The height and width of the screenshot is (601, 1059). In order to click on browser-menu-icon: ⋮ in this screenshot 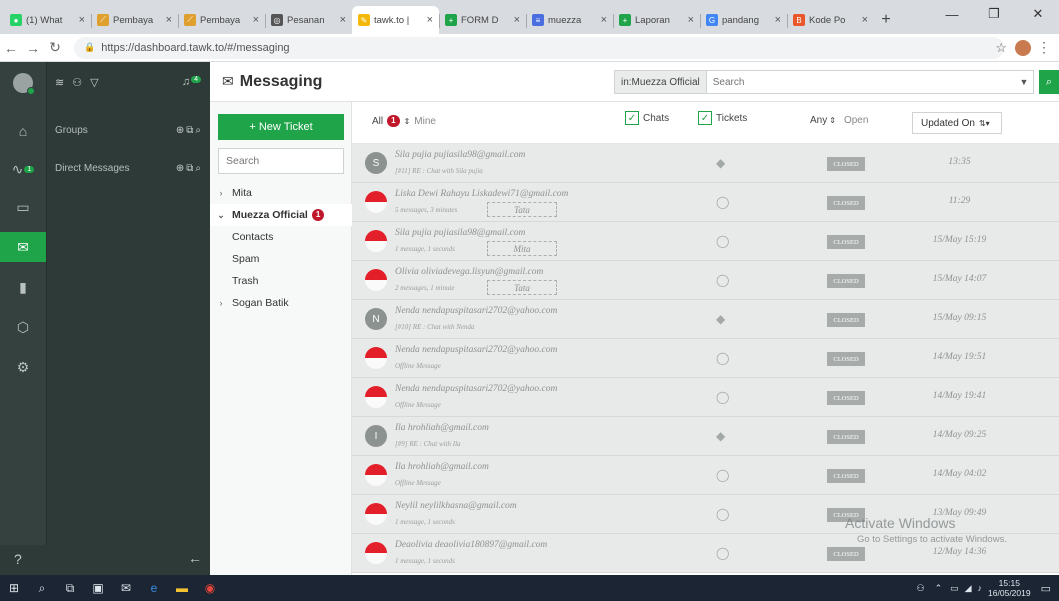, I will do `click(1044, 47)`.